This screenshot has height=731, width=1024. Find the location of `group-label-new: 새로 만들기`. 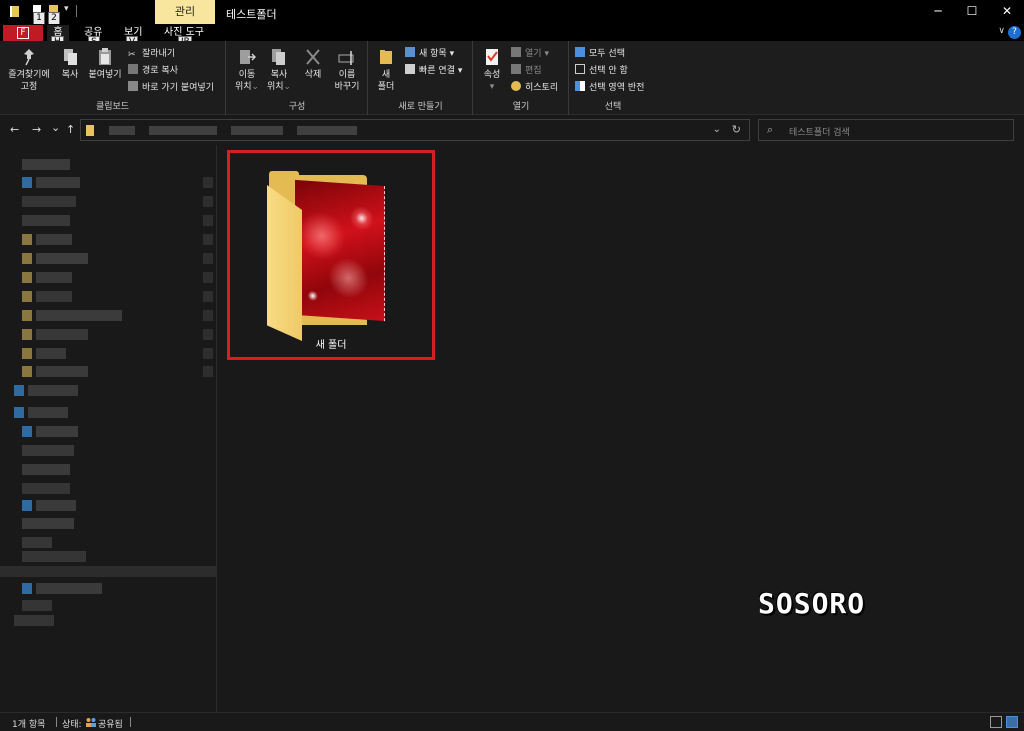

group-label-new: 새로 만들기 is located at coordinates (420, 107).